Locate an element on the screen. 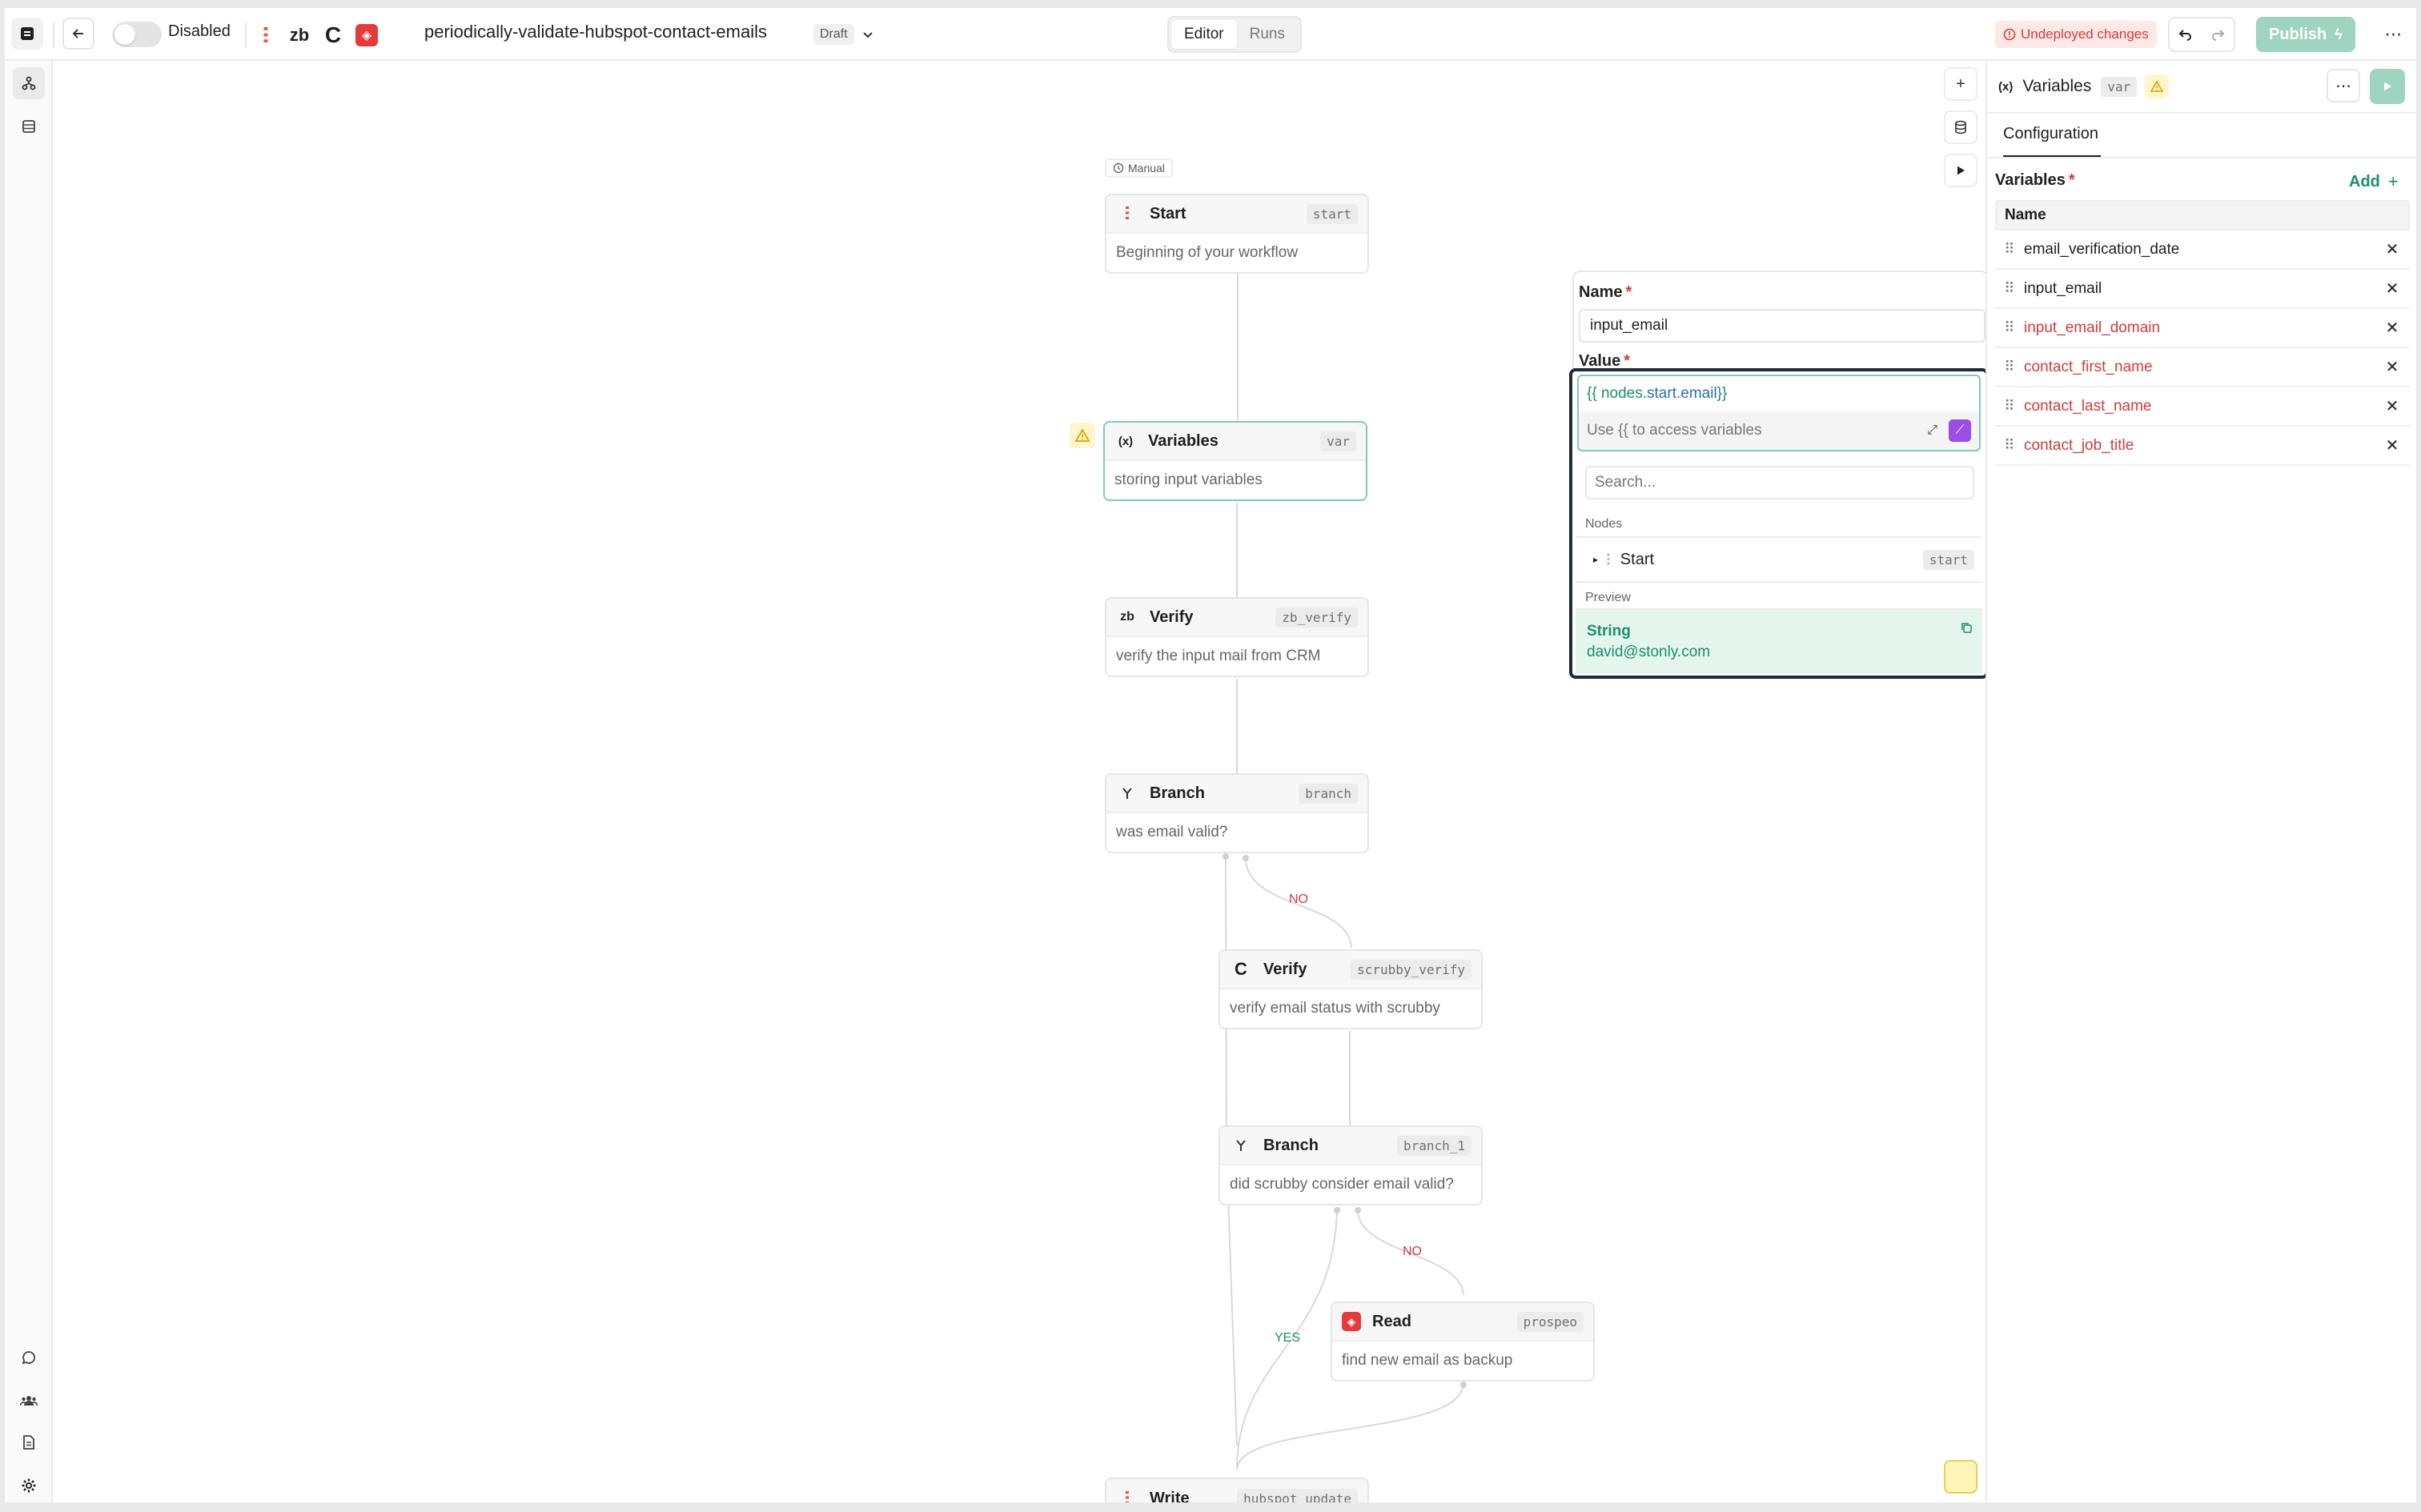 This screenshot has width=2421, height=1512. node-title: Variables is located at coordinates (1184, 441).